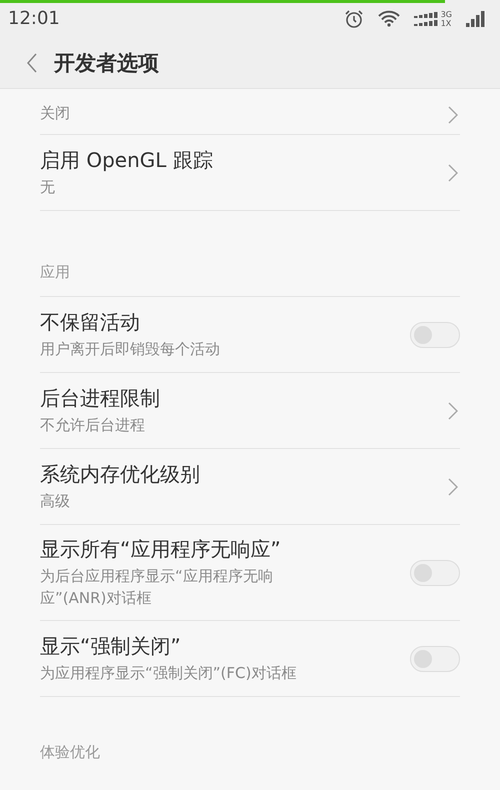 This screenshot has height=790, width=500. What do you see at coordinates (354, 18) in the screenshot?
I see `alarm-icon` at bounding box center [354, 18].